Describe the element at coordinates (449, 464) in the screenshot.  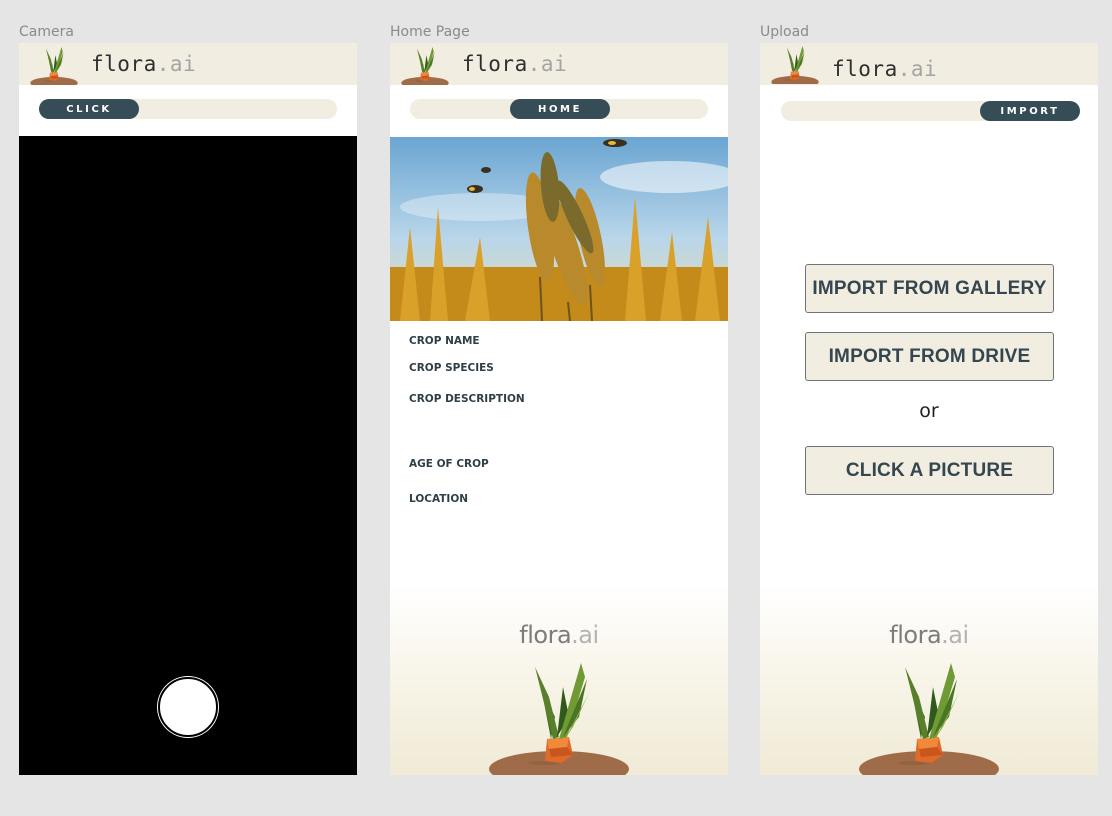
I see `age-of-crop-label: AGE OF CROP` at that location.